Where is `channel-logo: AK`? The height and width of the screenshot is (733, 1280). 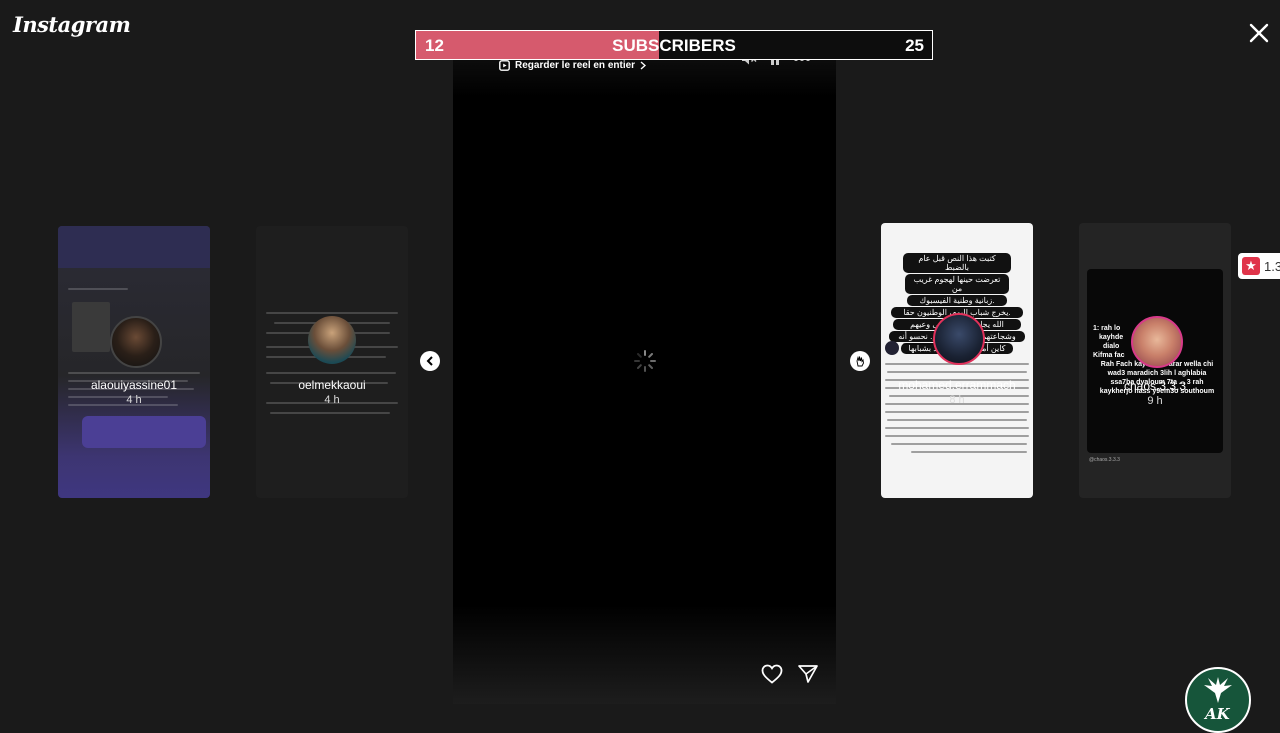 channel-logo: AK is located at coordinates (1218, 700).